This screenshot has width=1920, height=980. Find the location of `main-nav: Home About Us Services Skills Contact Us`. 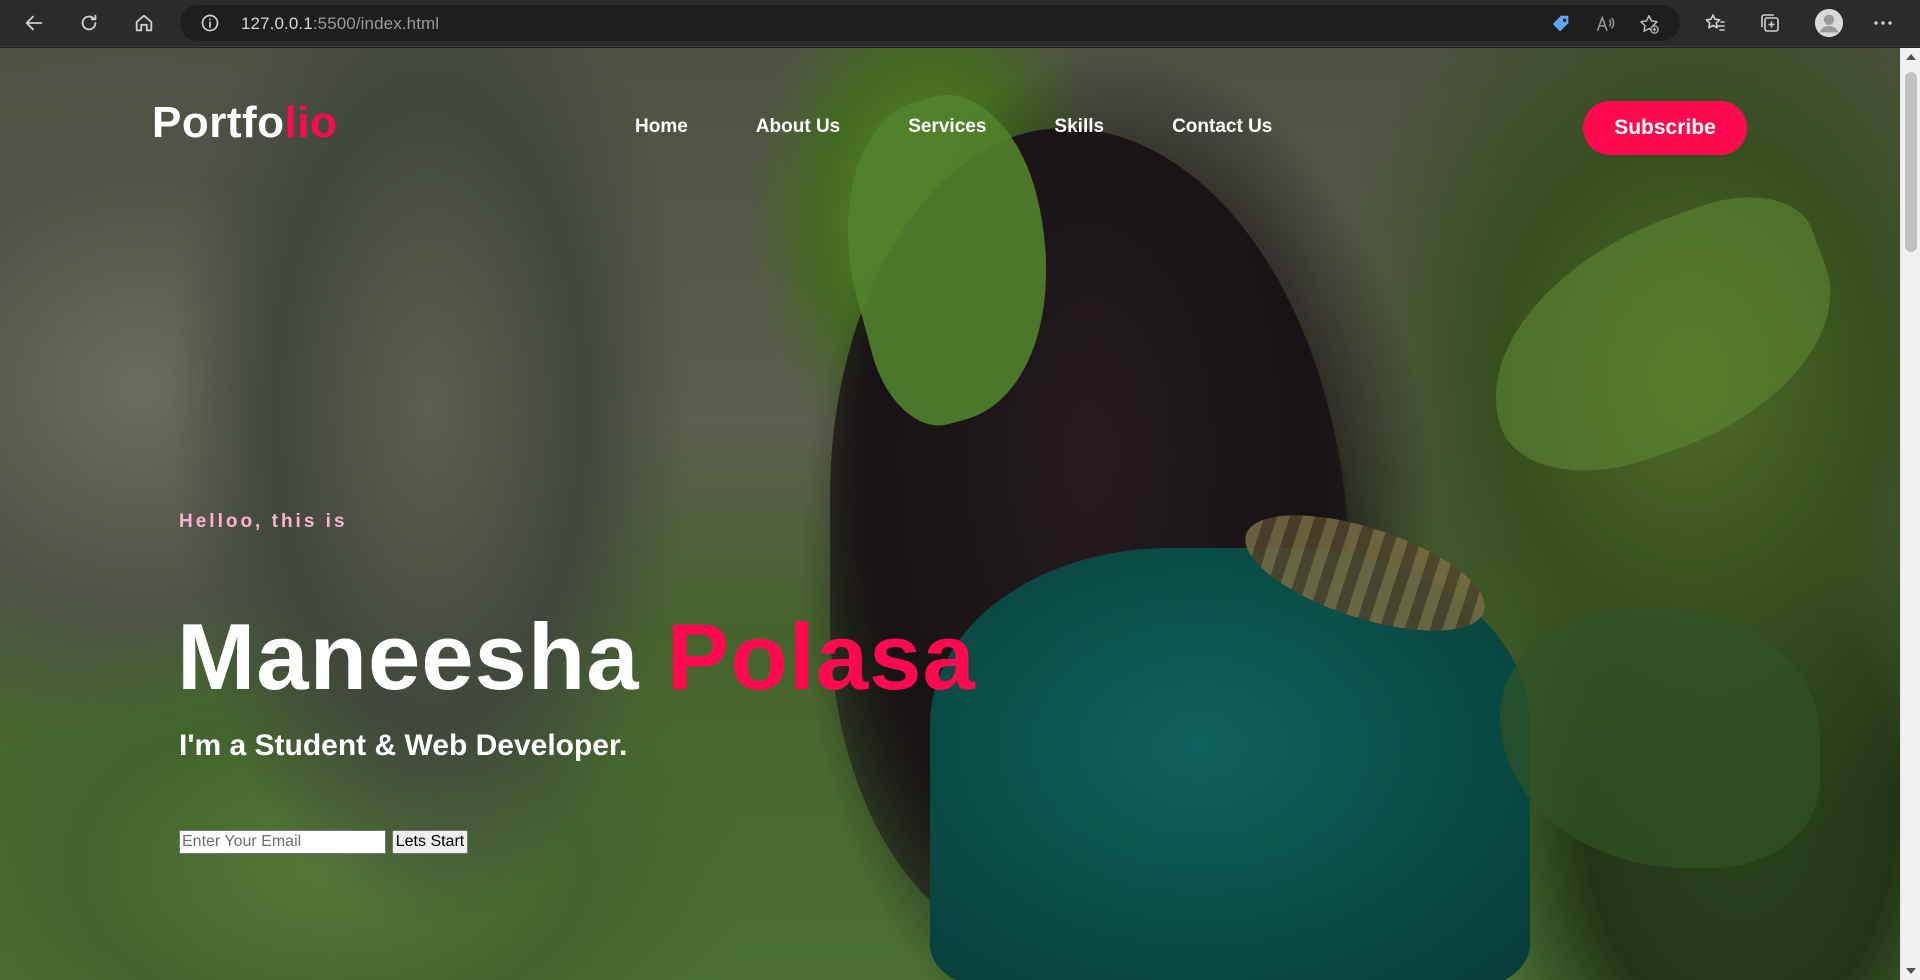

main-nav: Home About Us Services Skills Contact Us is located at coordinates (987, 127).